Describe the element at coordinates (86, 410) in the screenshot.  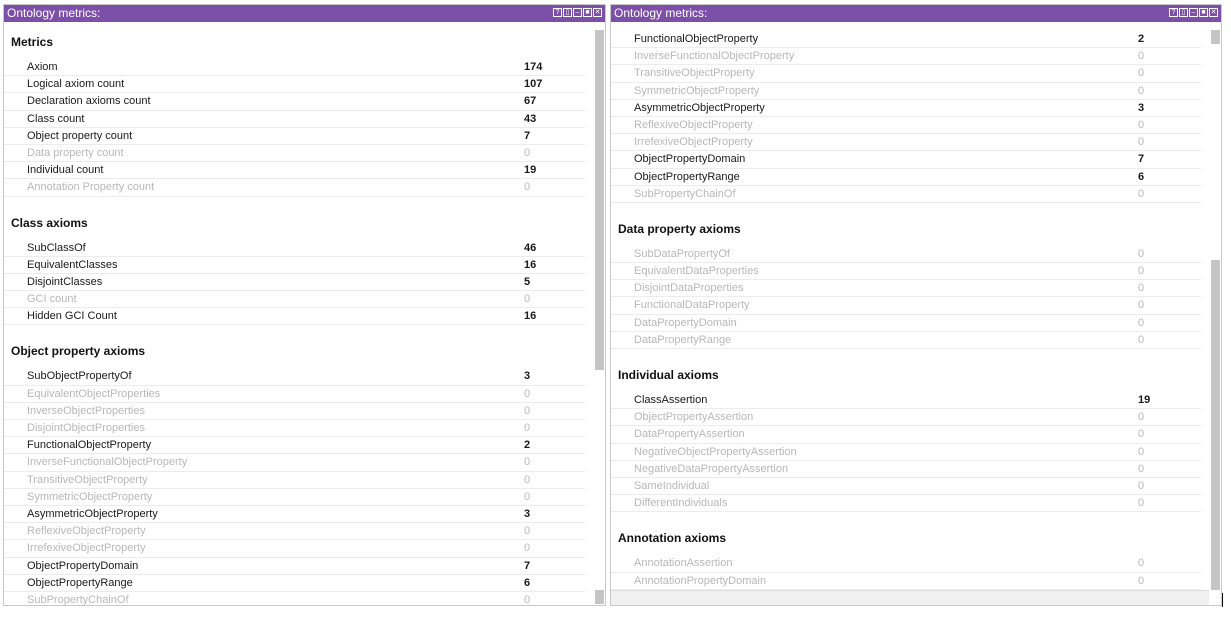
I see `metric-label: InverseObjectProperties` at that location.